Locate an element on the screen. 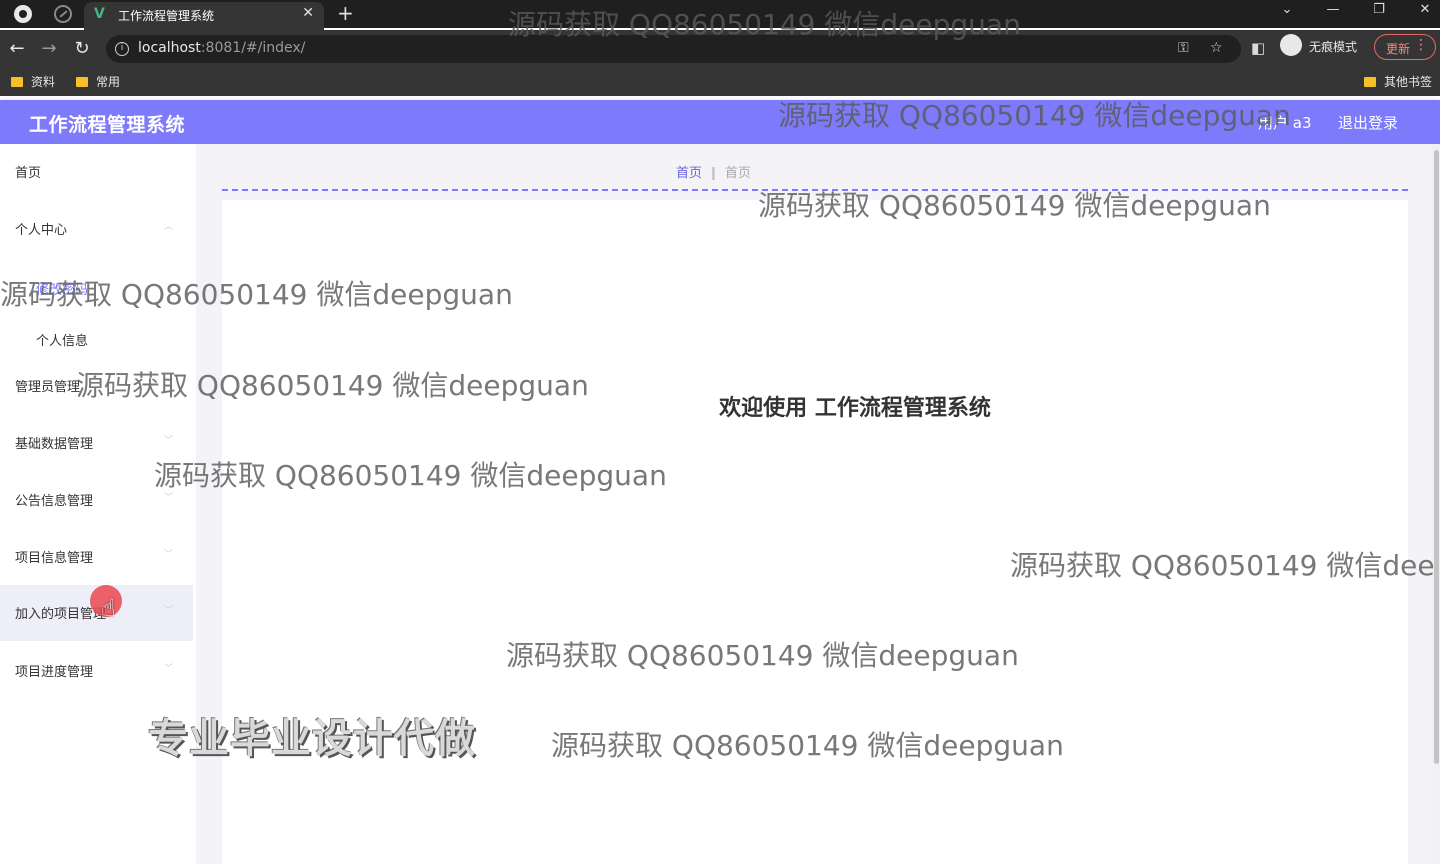 Image resolution: width=1440 pixels, height=864 pixels. other-bookmarks: 其他书签 is located at coordinates (1398, 82).